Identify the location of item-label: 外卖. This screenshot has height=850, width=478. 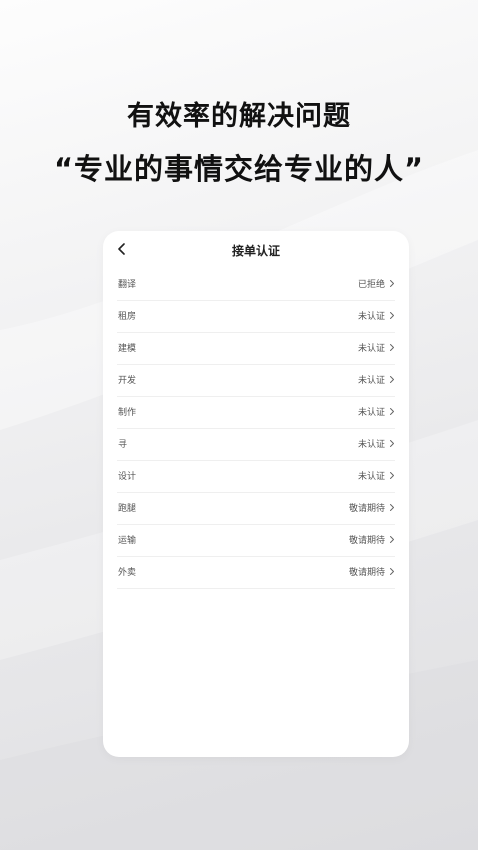
(127, 573).